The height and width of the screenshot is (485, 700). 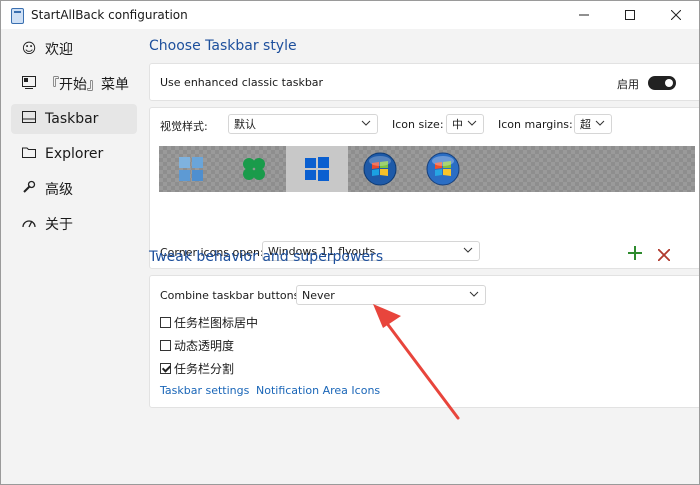 What do you see at coordinates (74, 49) in the screenshot?
I see `sidebar-item-welcome: ☺ 欢迎` at bounding box center [74, 49].